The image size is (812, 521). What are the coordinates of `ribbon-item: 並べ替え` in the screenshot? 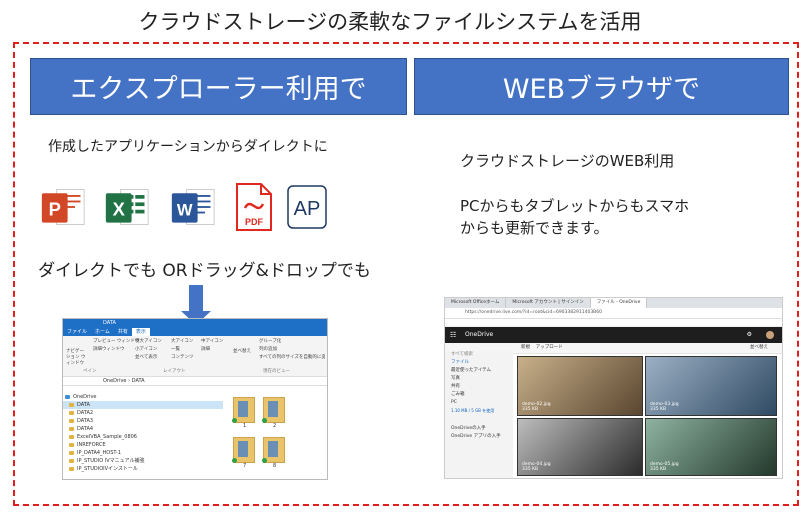 It's located at (242, 351).